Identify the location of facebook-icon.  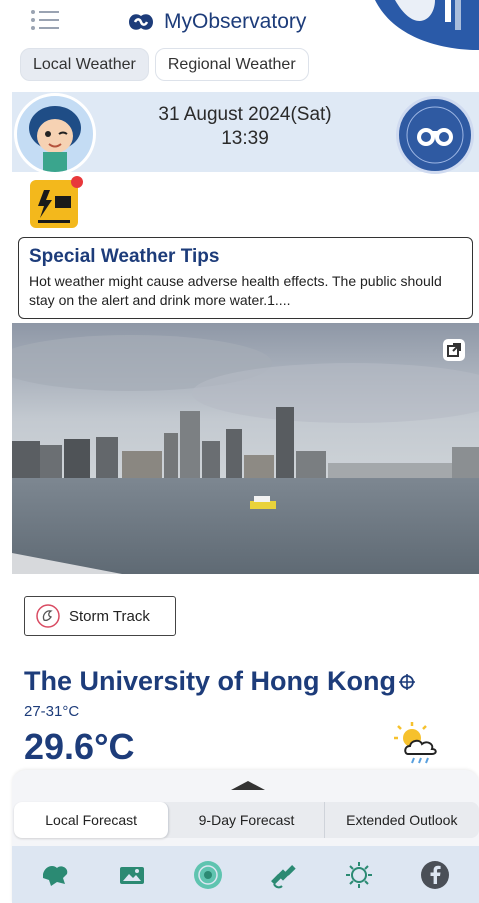
(435, 874).